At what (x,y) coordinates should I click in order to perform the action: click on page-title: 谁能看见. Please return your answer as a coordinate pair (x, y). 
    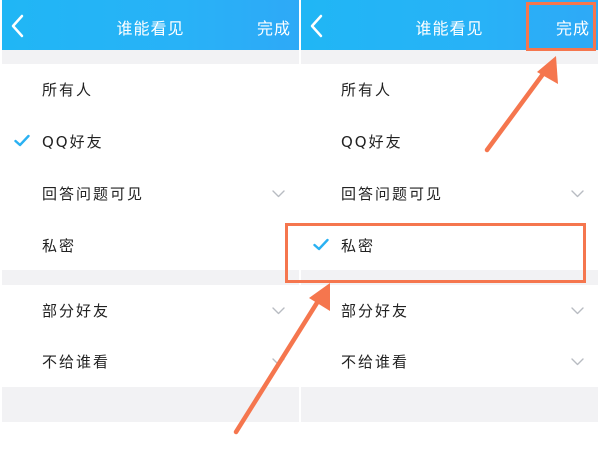
    Looking at the image, I should click on (150, 28).